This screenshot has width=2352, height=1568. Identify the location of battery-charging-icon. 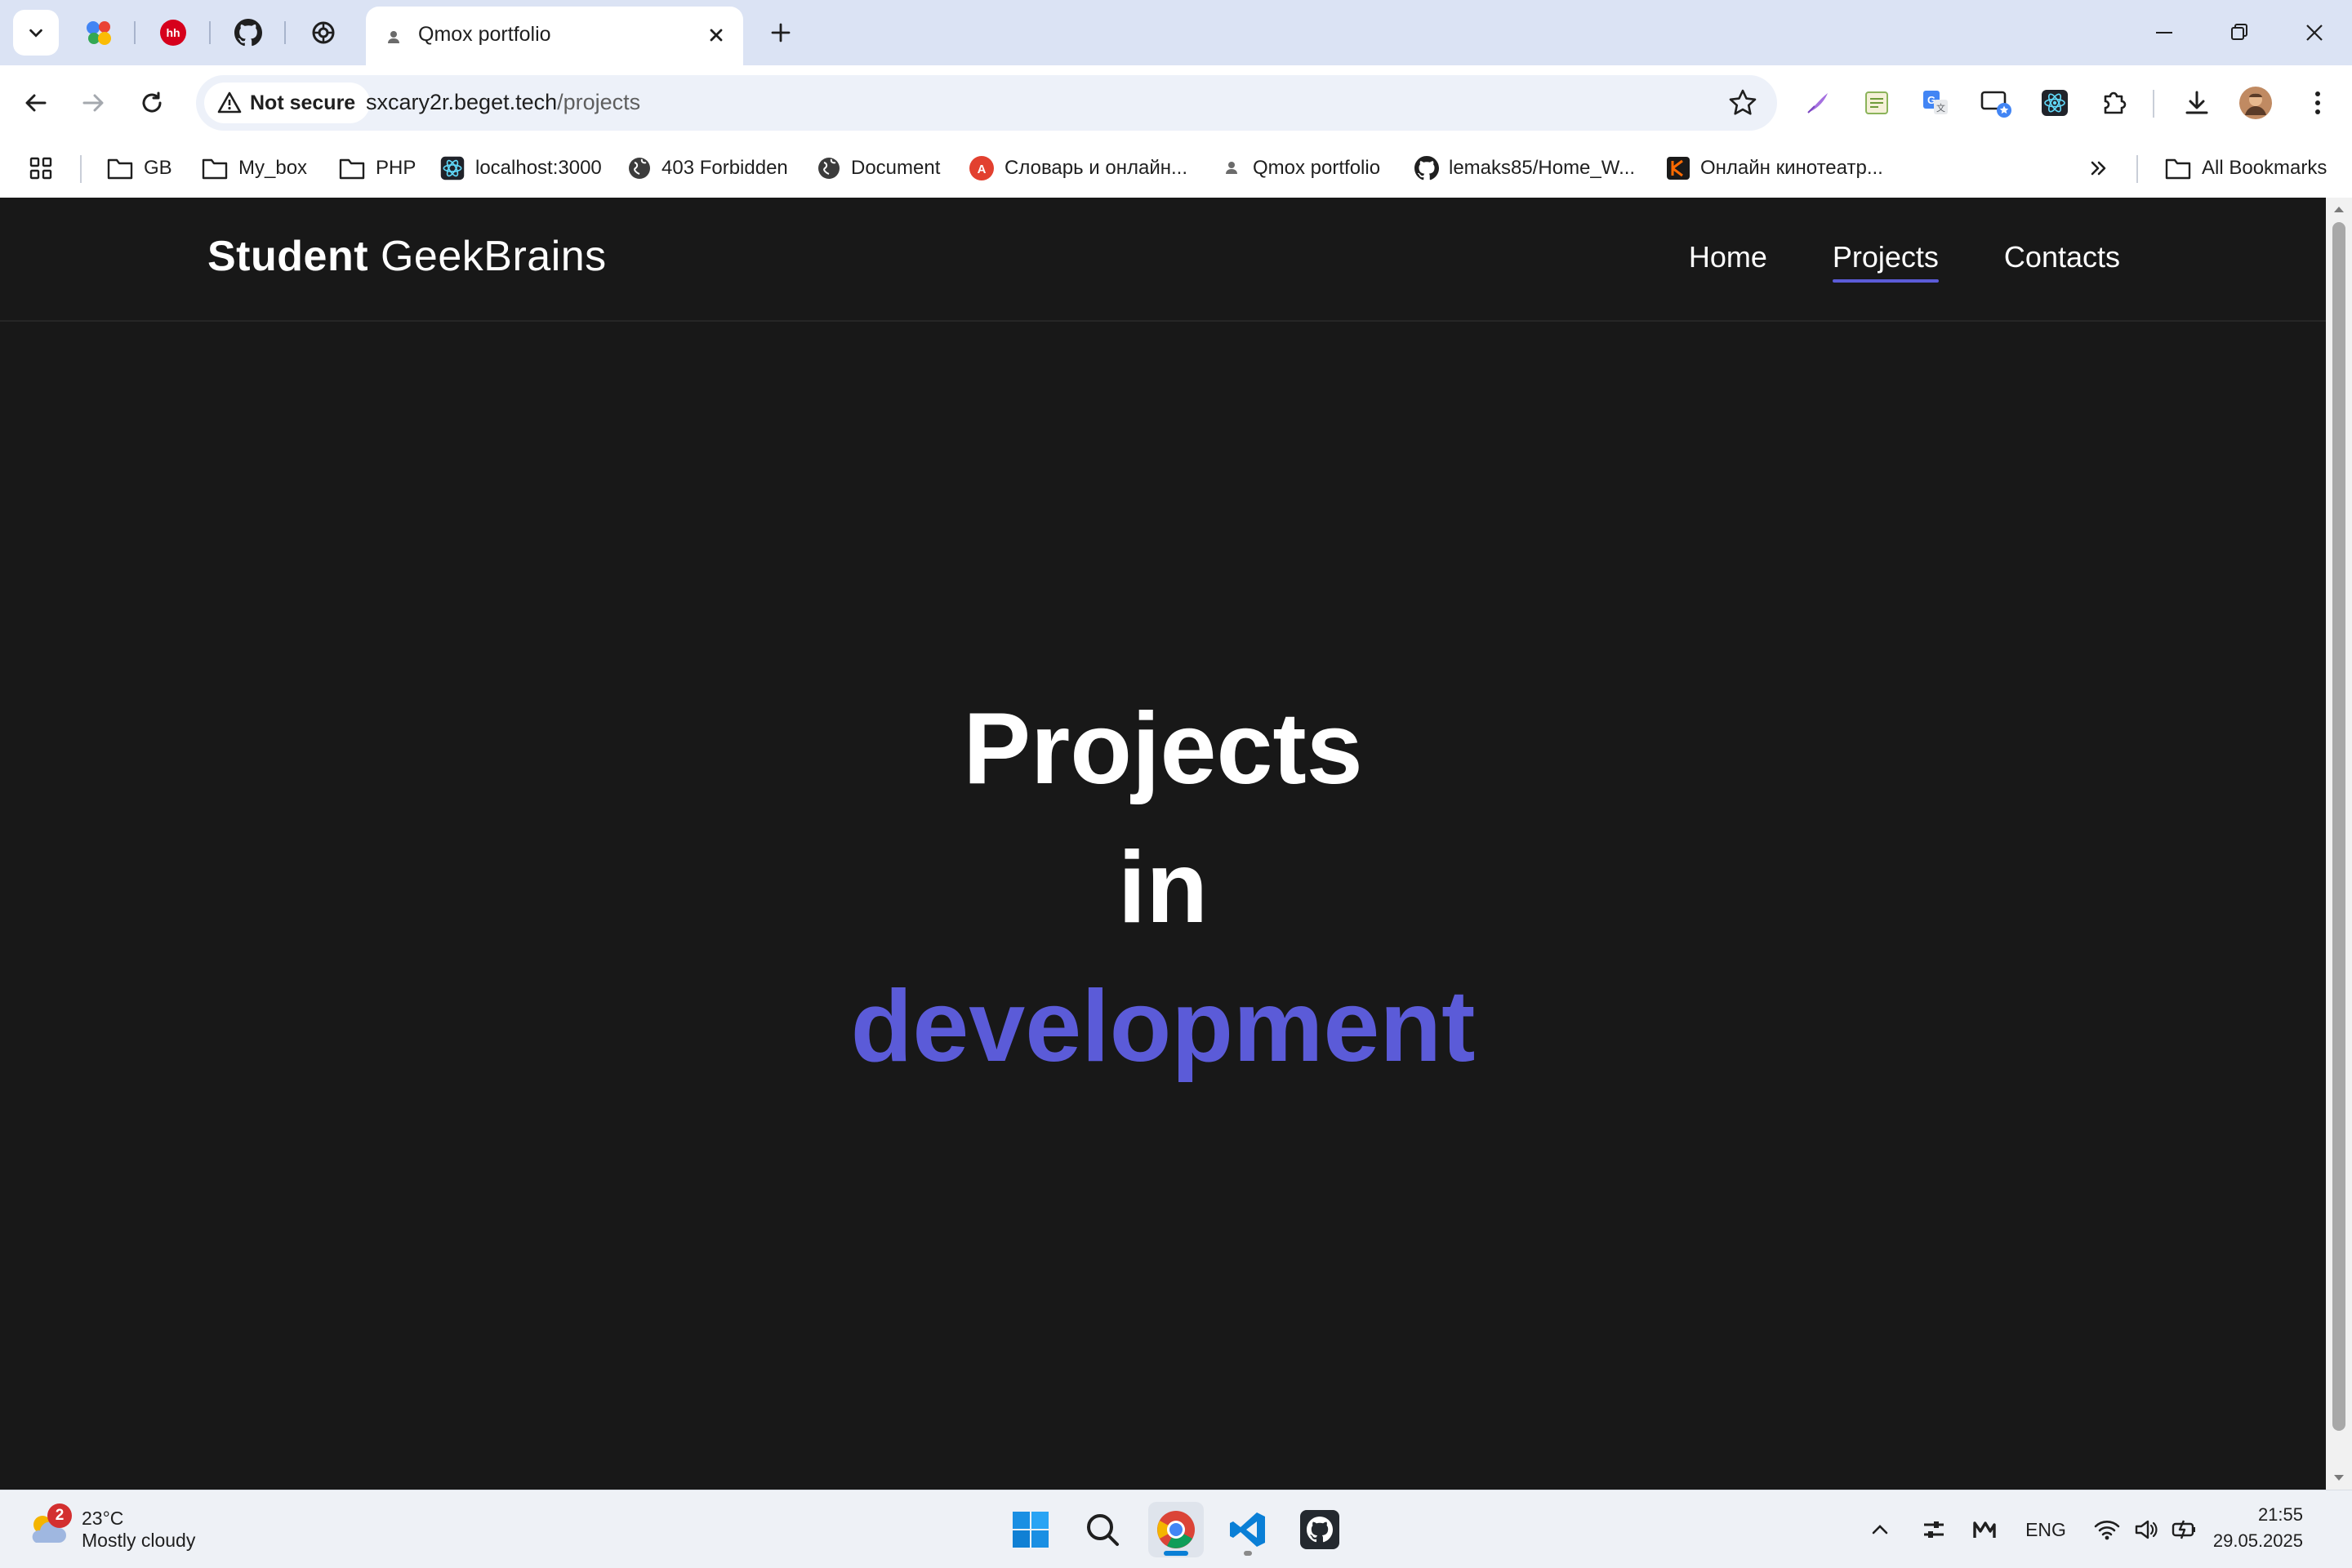
(2183, 1529).